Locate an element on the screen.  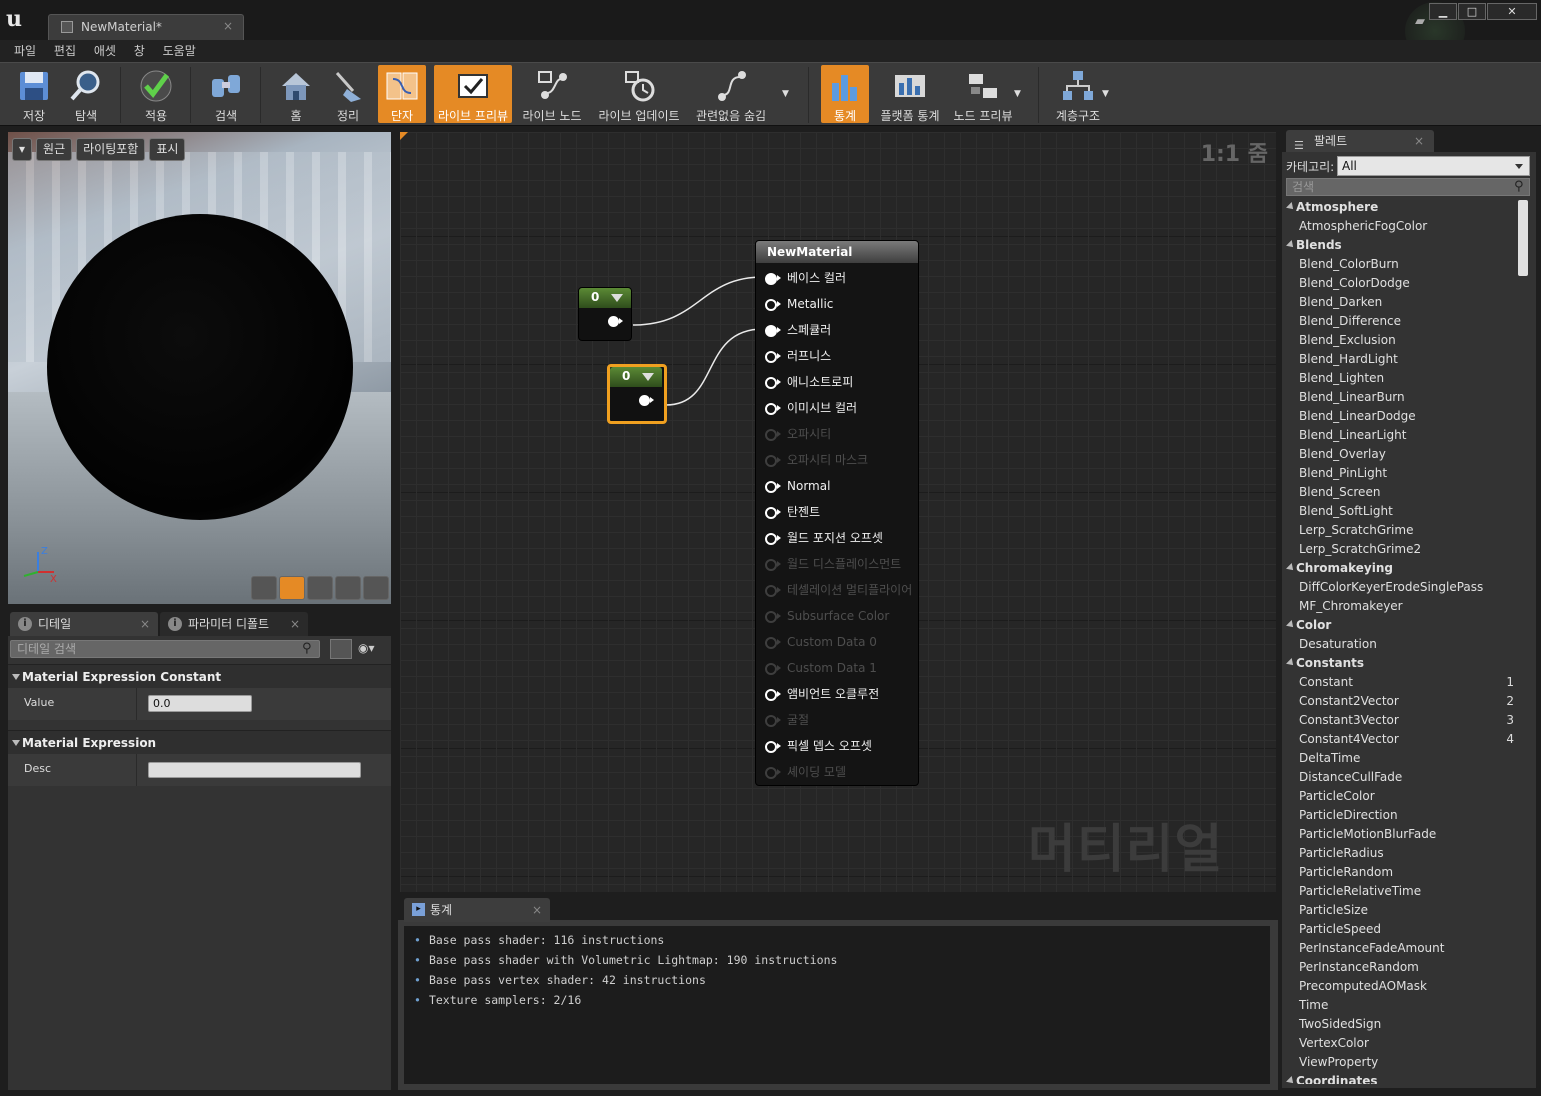
tab-parameter-defaults: i 파라미터 디폴트 × is located at coordinates (234, 624).